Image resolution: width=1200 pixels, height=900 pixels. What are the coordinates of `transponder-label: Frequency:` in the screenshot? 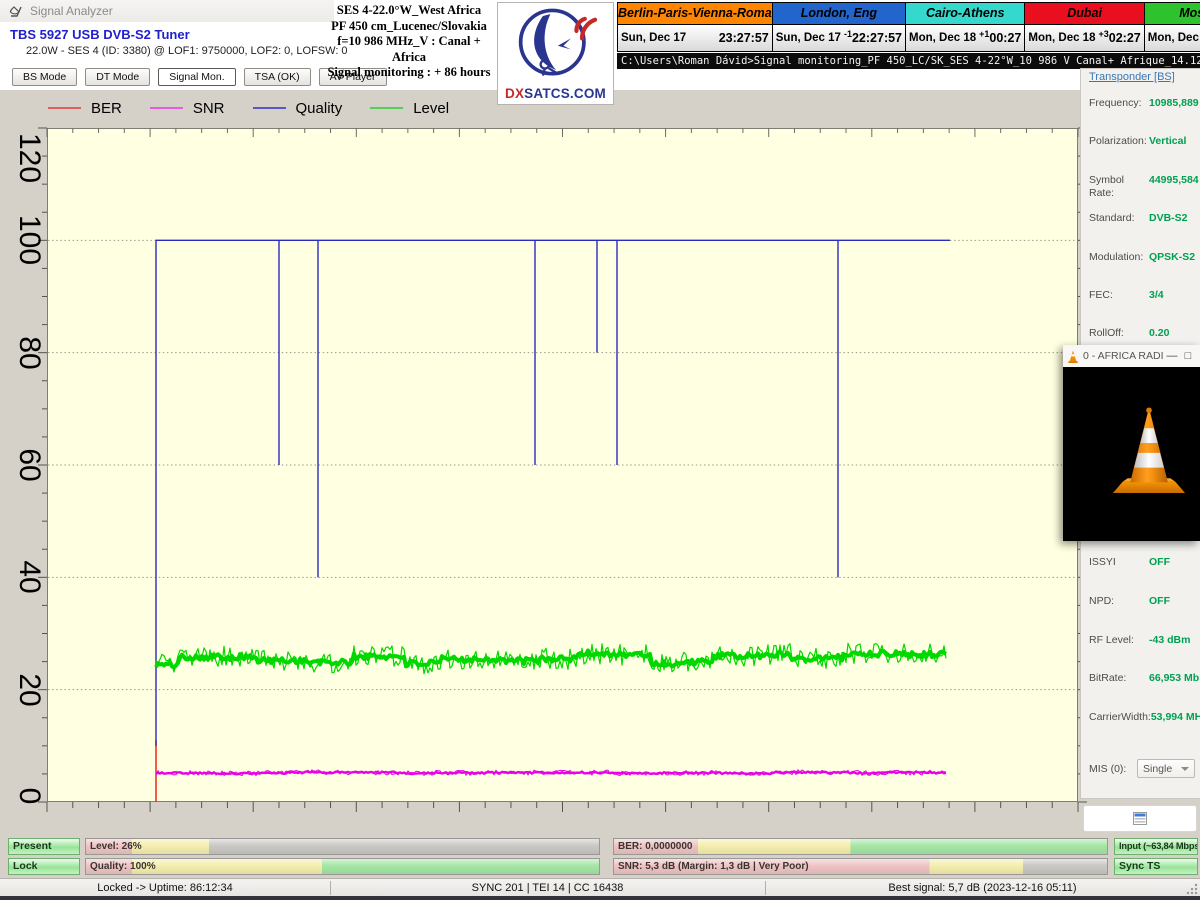 It's located at (1115, 103).